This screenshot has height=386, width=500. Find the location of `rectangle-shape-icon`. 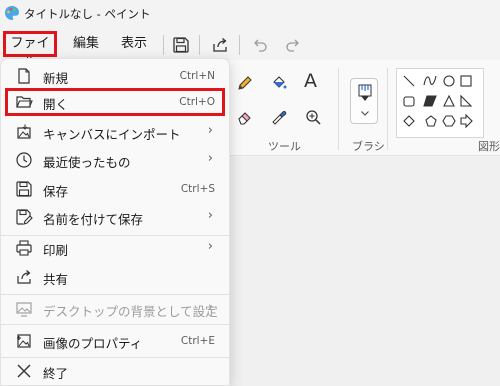

rectangle-shape-icon is located at coordinates (466, 81).